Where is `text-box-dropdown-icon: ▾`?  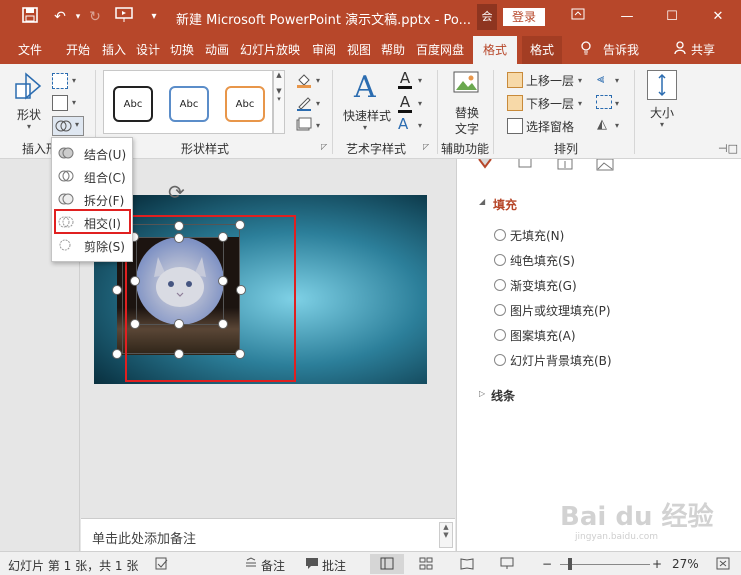
text-box-dropdown-icon: ▾ is located at coordinates (74, 102).